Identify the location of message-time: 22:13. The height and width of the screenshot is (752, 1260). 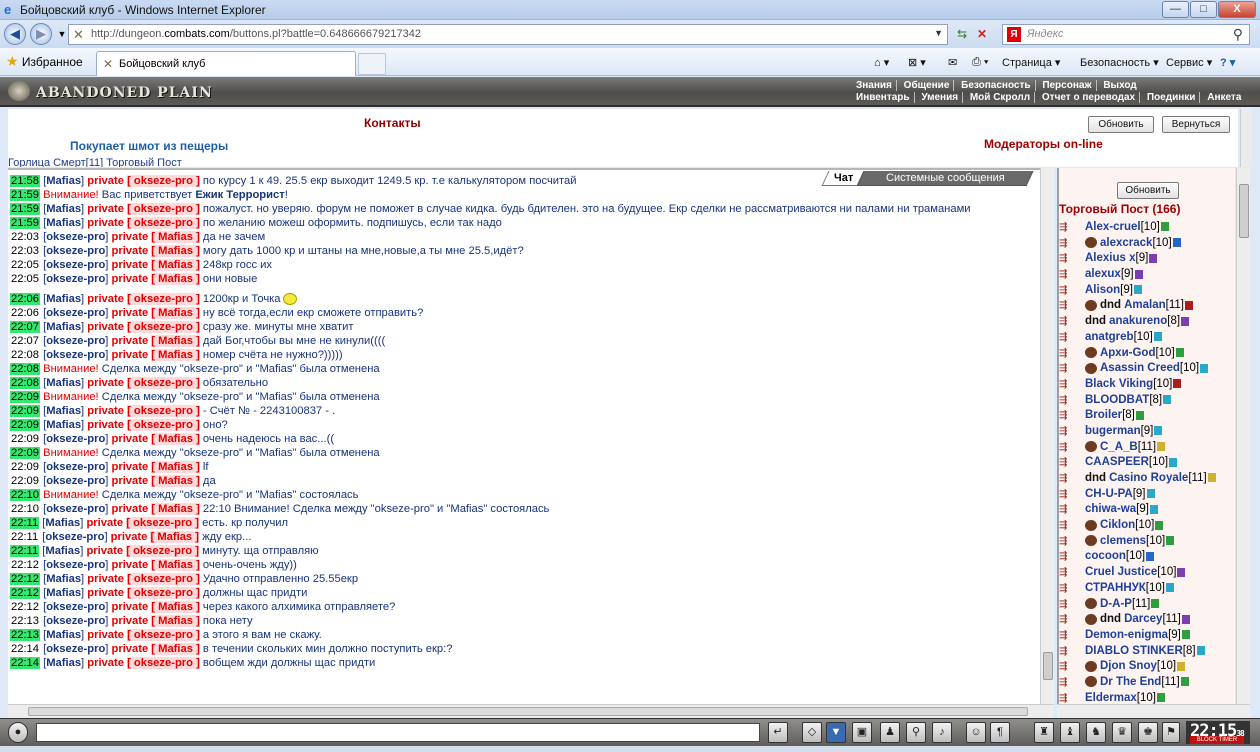
(25, 635).